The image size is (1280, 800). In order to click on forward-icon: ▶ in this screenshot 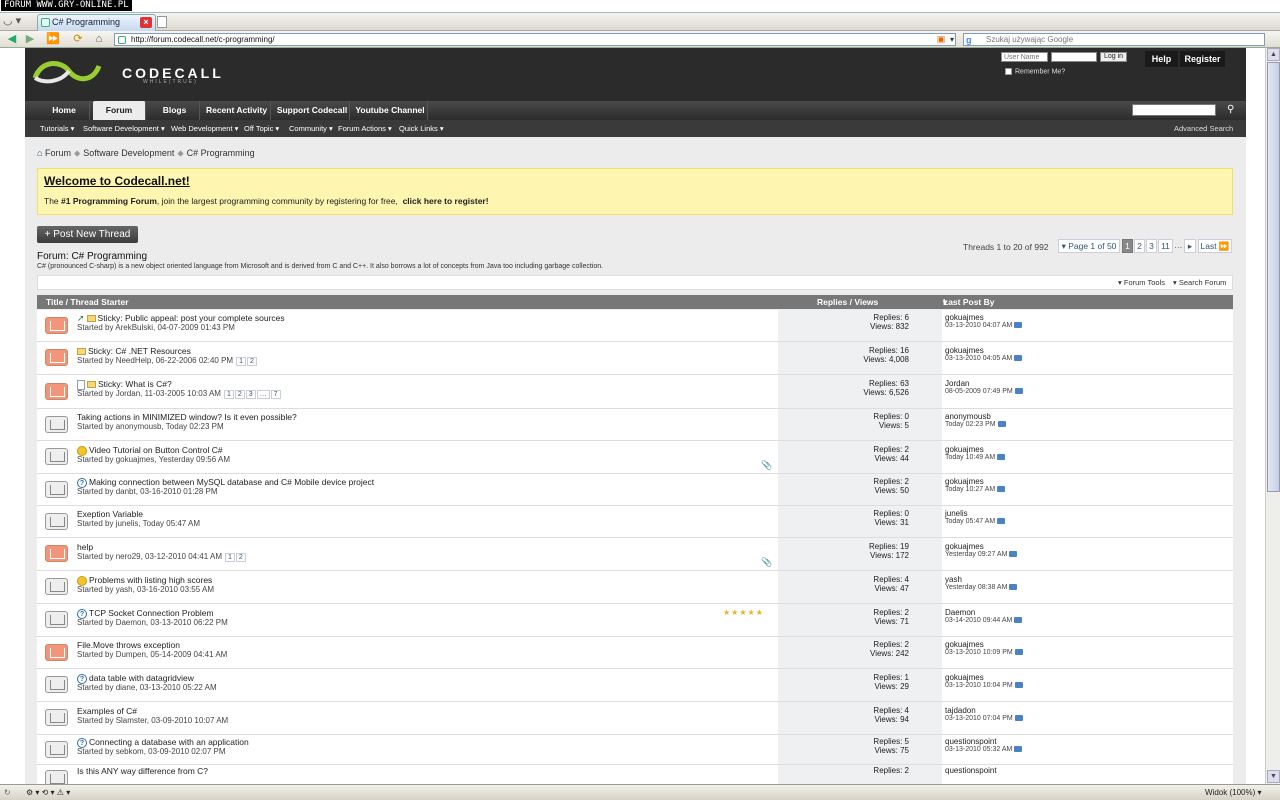, I will do `click(30, 39)`.